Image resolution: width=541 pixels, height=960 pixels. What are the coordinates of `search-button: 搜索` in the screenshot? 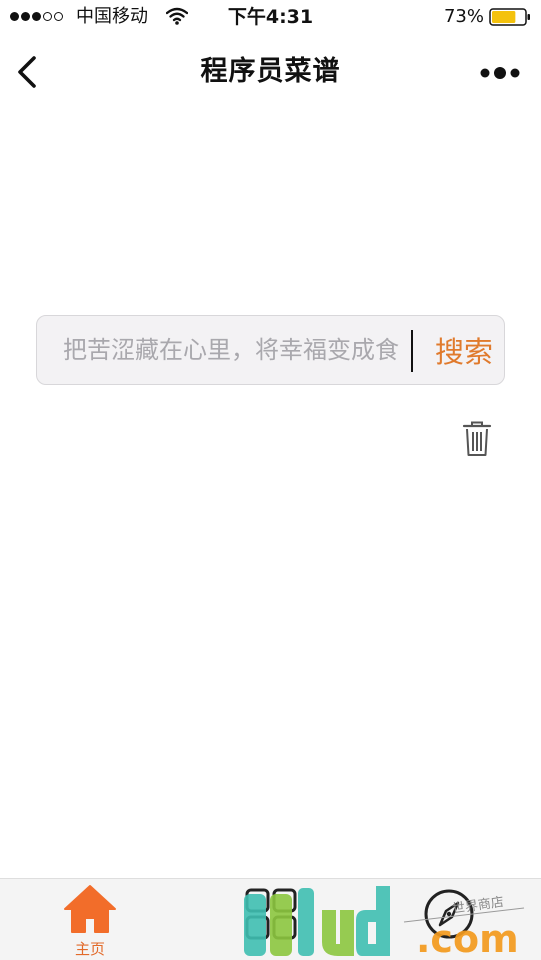 It's located at (464, 350).